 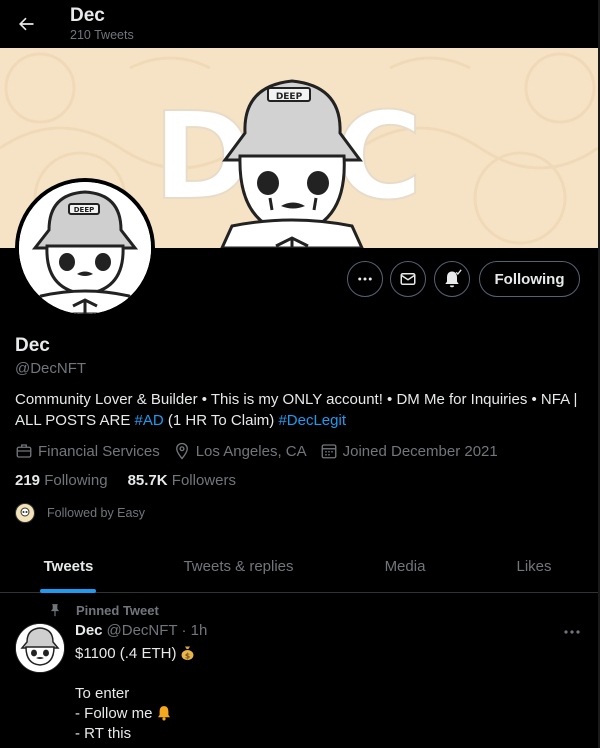 I want to click on profile-handle: @DecNFT, so click(x=51, y=368).